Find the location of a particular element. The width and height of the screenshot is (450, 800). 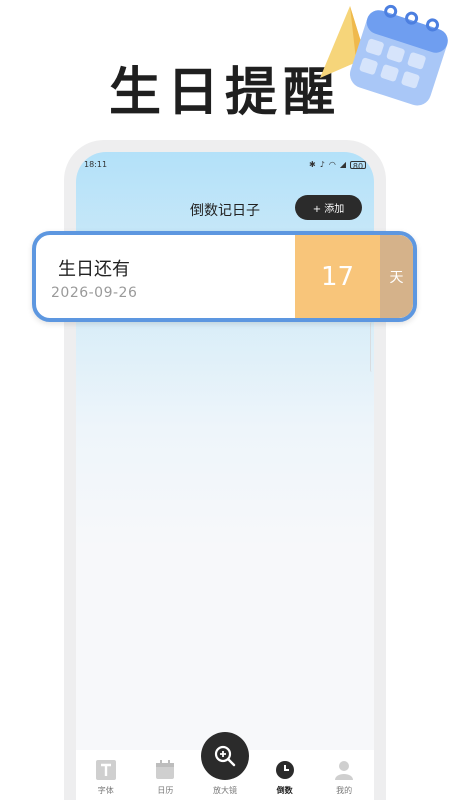

tab-label: 日历 is located at coordinates (165, 790).